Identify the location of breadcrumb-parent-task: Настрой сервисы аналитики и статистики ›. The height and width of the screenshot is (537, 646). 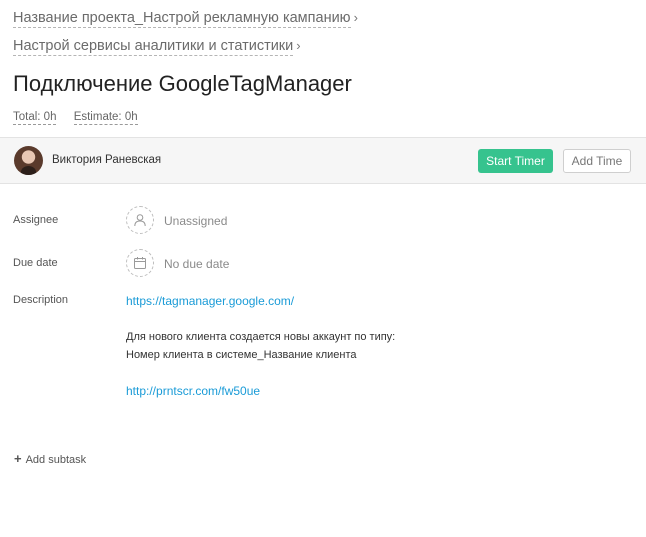
(157, 47).